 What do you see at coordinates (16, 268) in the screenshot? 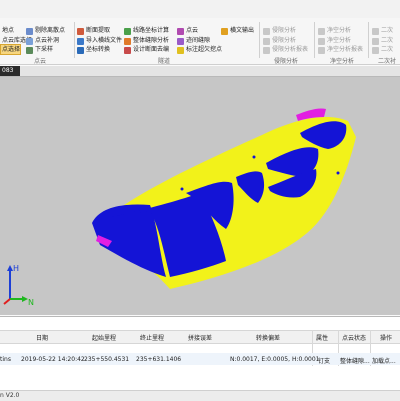
I see `h-axis-label: H` at bounding box center [16, 268].